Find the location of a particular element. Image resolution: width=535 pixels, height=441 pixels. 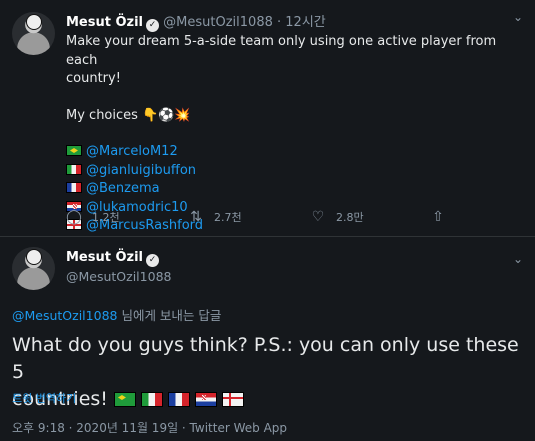

choices-label: My choices is located at coordinates (102, 115).